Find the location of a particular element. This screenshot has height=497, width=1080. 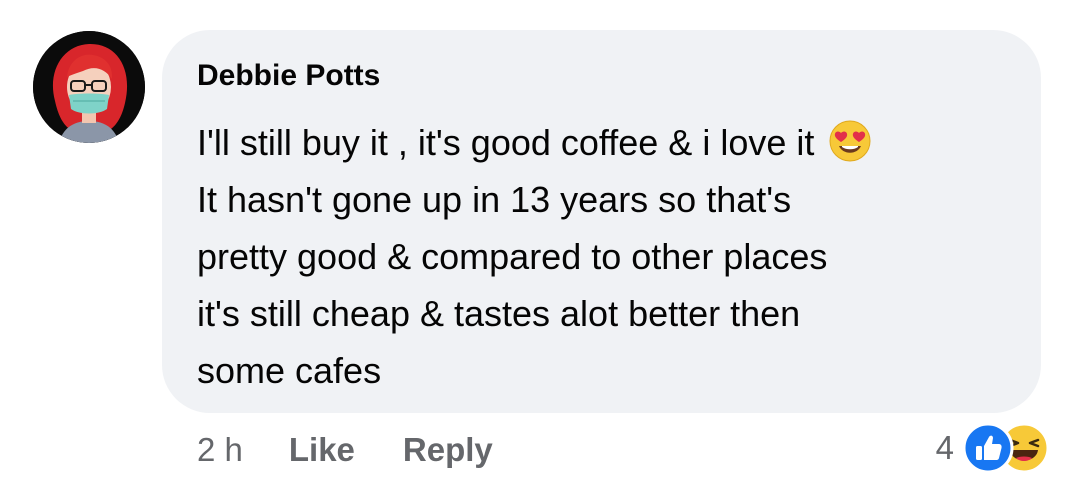

avatar-illustration is located at coordinates (89, 87).